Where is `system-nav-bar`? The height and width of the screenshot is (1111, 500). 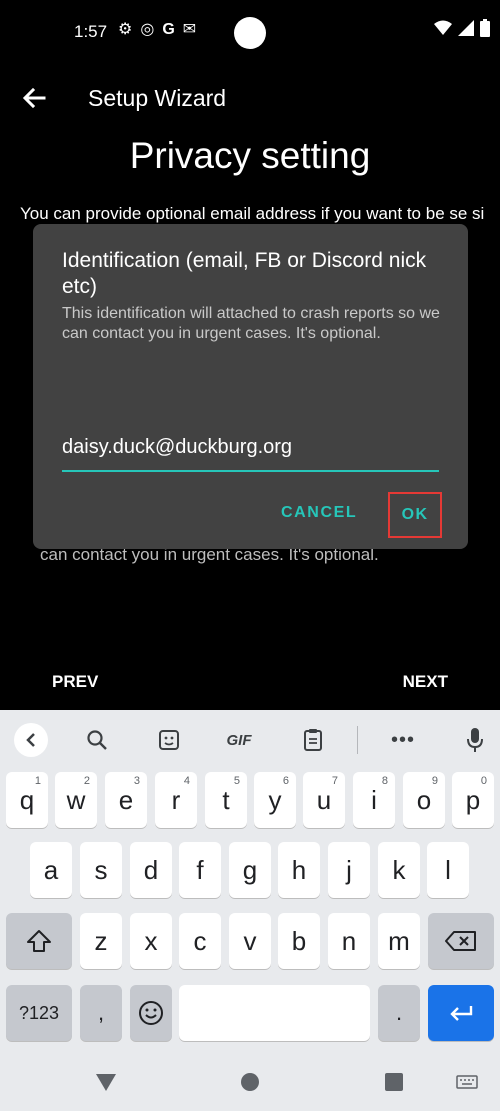 system-nav-bar is located at coordinates (250, 1083).